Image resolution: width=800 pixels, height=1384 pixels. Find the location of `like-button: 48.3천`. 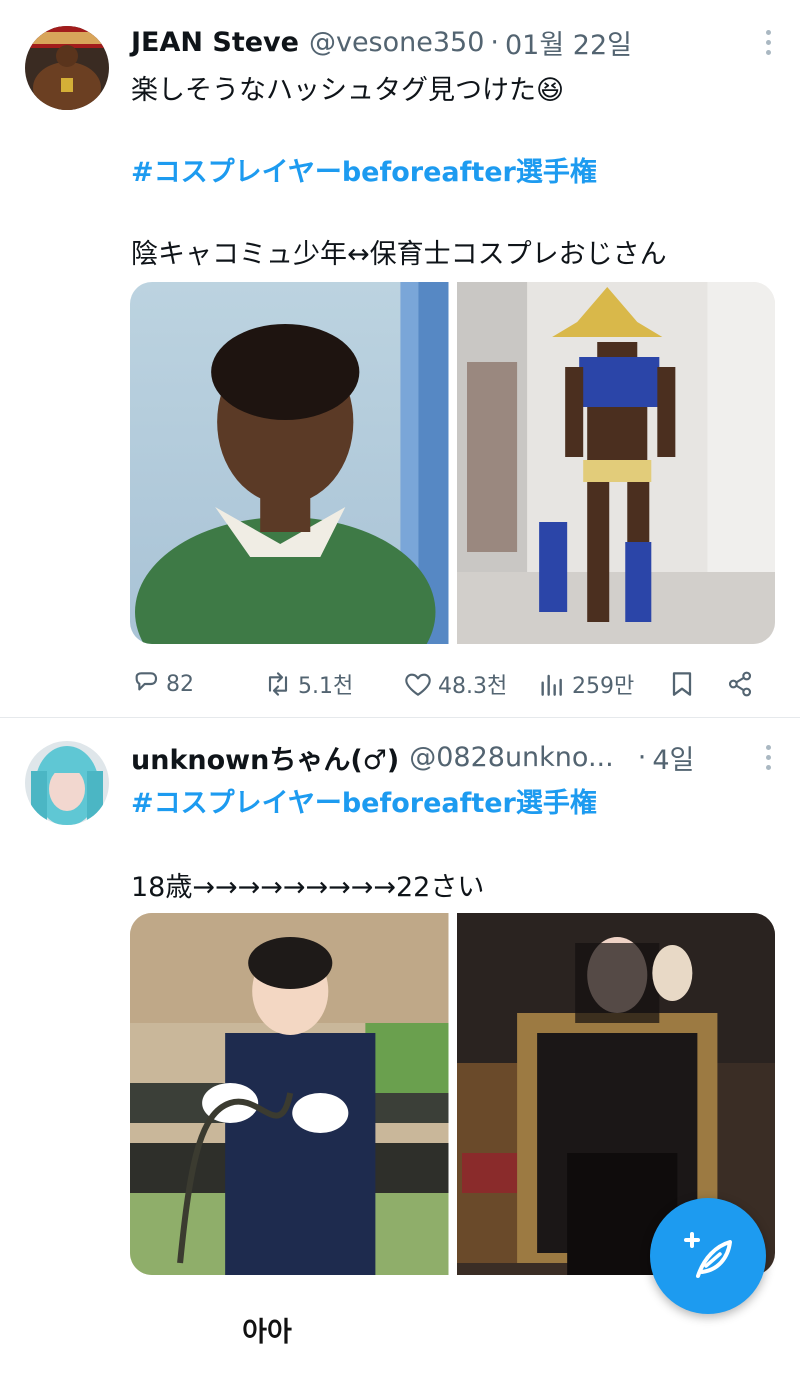

like-button: 48.3천 is located at coordinates (469, 684).